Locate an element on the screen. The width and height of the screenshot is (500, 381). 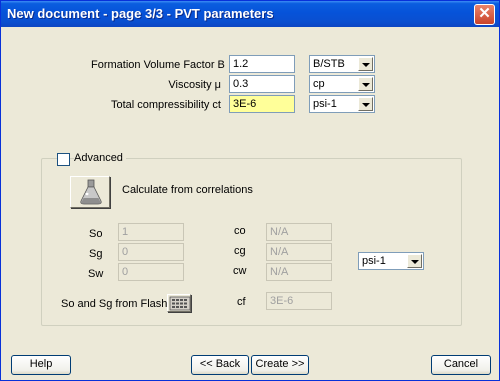
compressibility-input: 3E-6 is located at coordinates (262, 104).